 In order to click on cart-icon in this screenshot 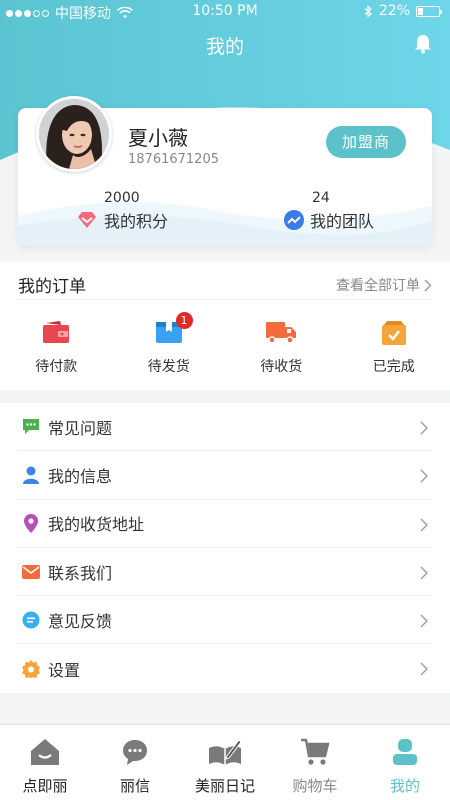, I will do `click(315, 751)`.